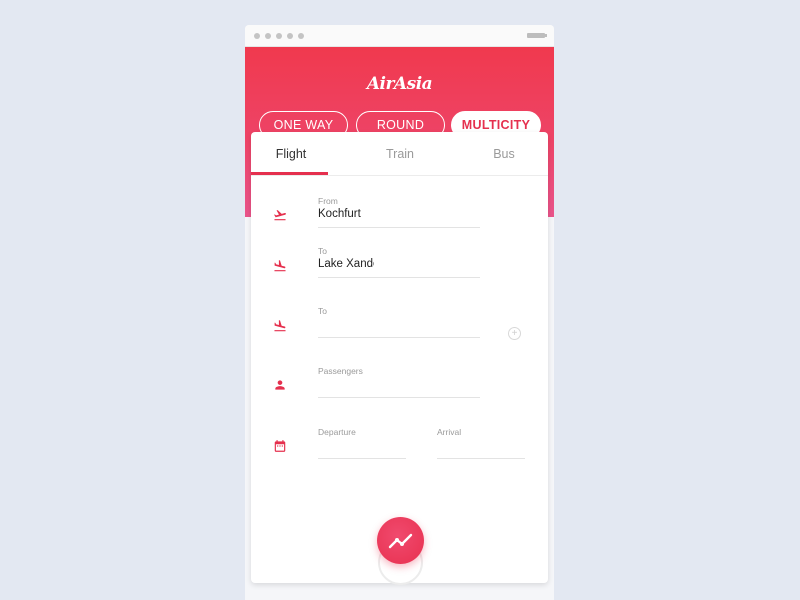 The image size is (800, 600). What do you see at coordinates (481, 443) in the screenshot?
I see `arrival-field: Arrival` at bounding box center [481, 443].